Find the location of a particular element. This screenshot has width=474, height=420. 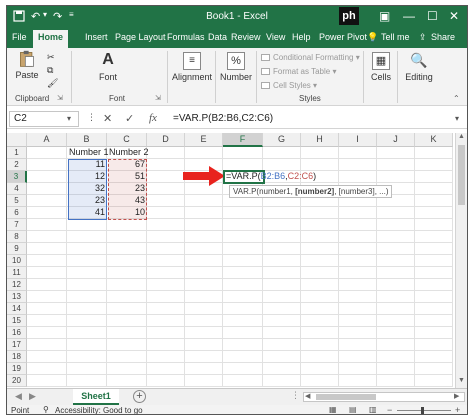

tab-insert: Insert is located at coordinates (96, 37).